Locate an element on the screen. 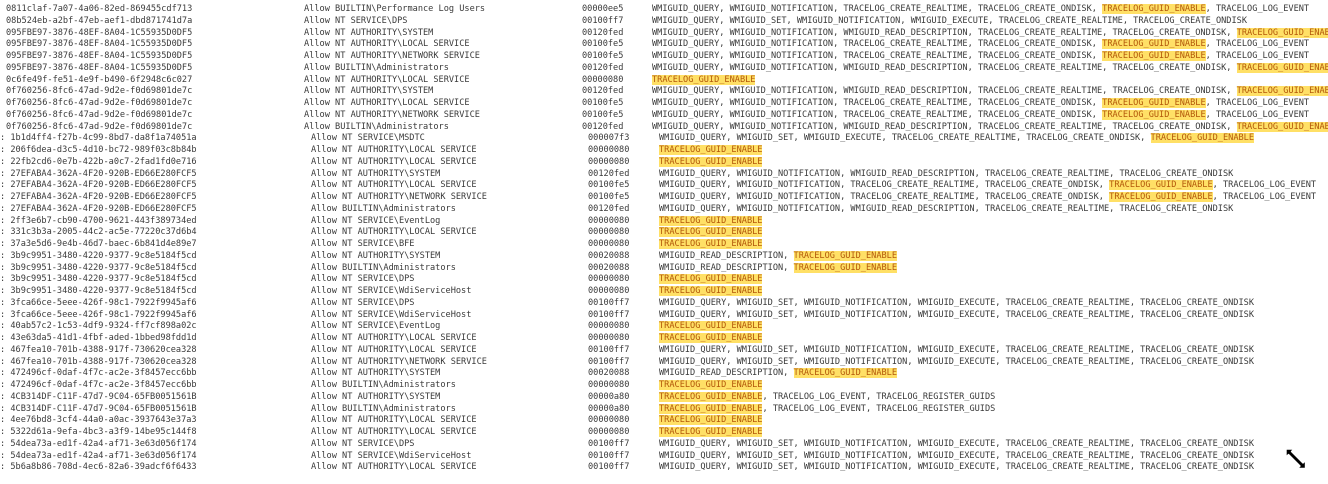 The image size is (1328, 484). account-cell: Allow NT SERVICE\WdiServiceHost is located at coordinates (391, 314).